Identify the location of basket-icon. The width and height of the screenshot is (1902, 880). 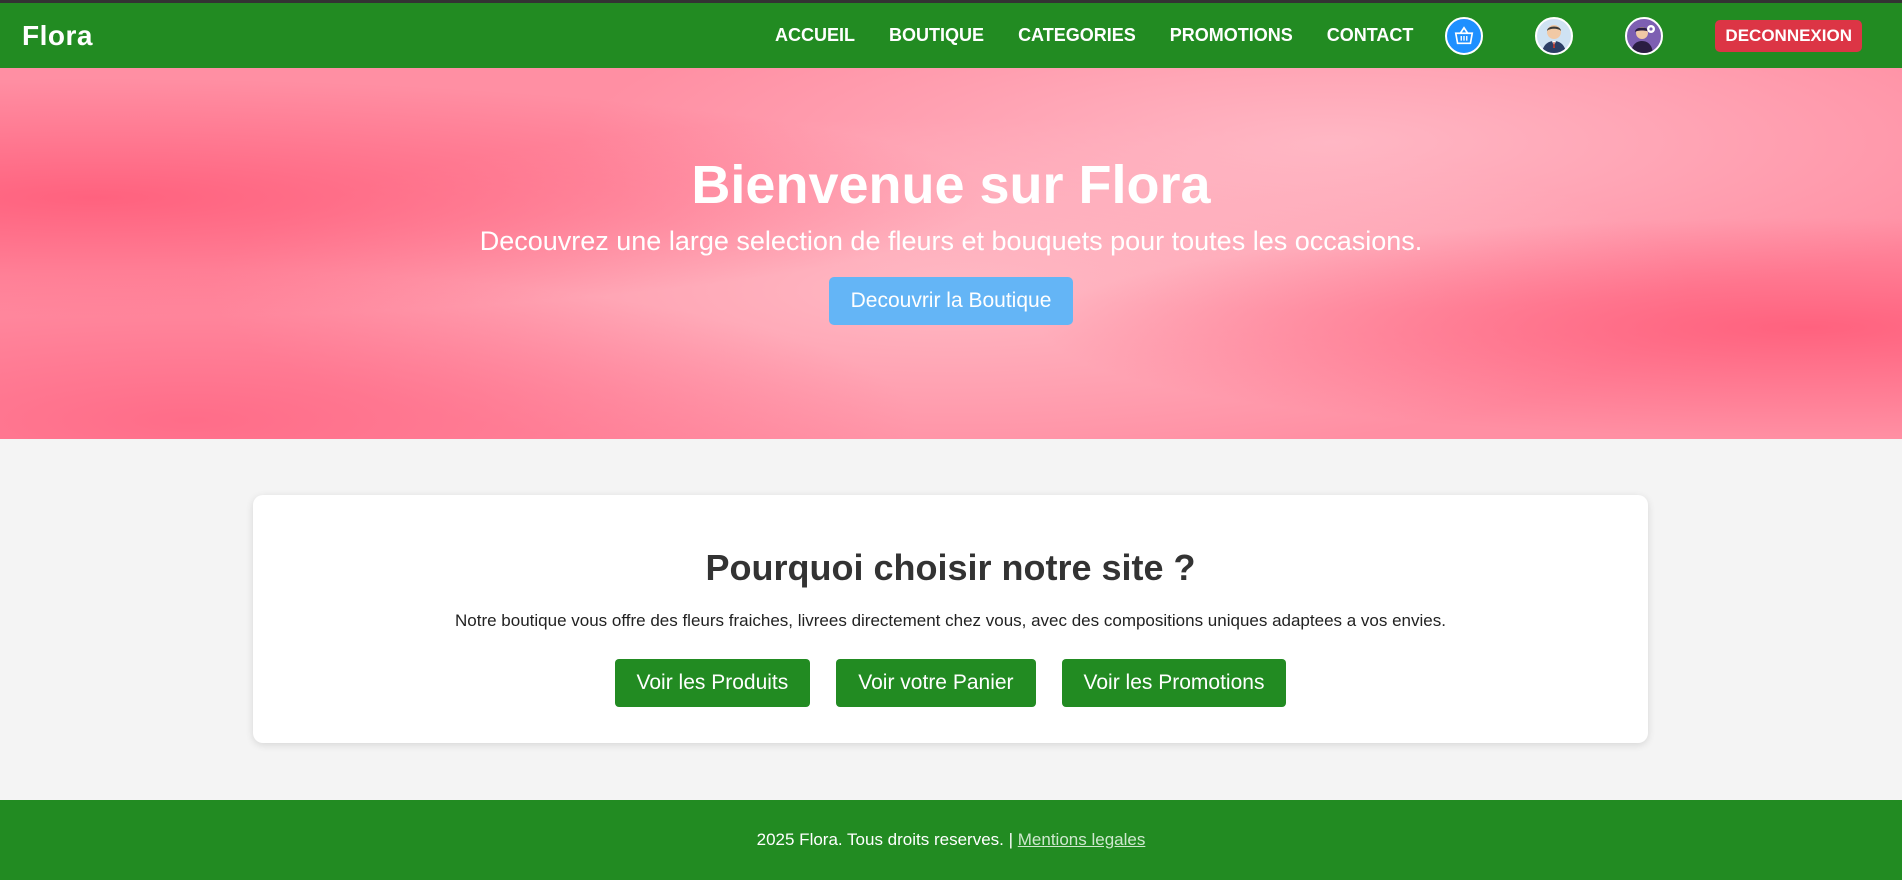
(1464, 35).